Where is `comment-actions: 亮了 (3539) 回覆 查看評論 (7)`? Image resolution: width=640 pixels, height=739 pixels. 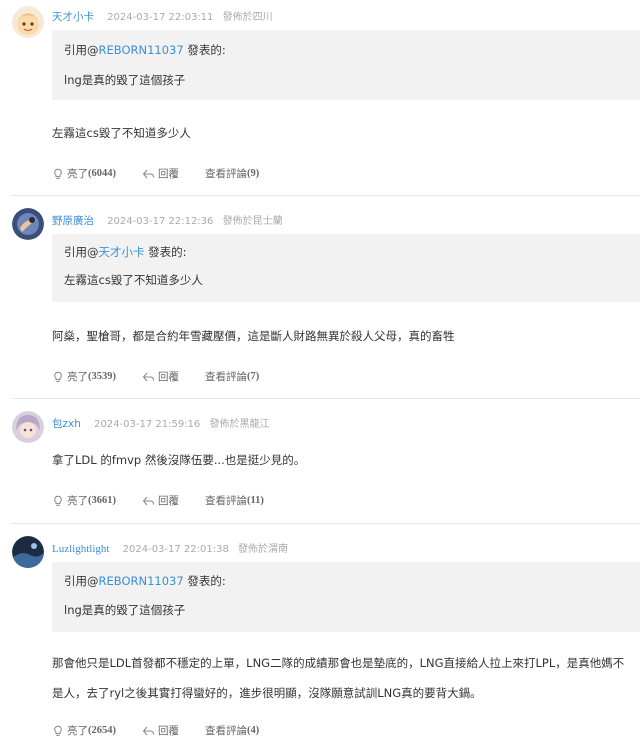
comment-actions: 亮了 (3539) 回覆 查看評論 (7) is located at coordinates (168, 376).